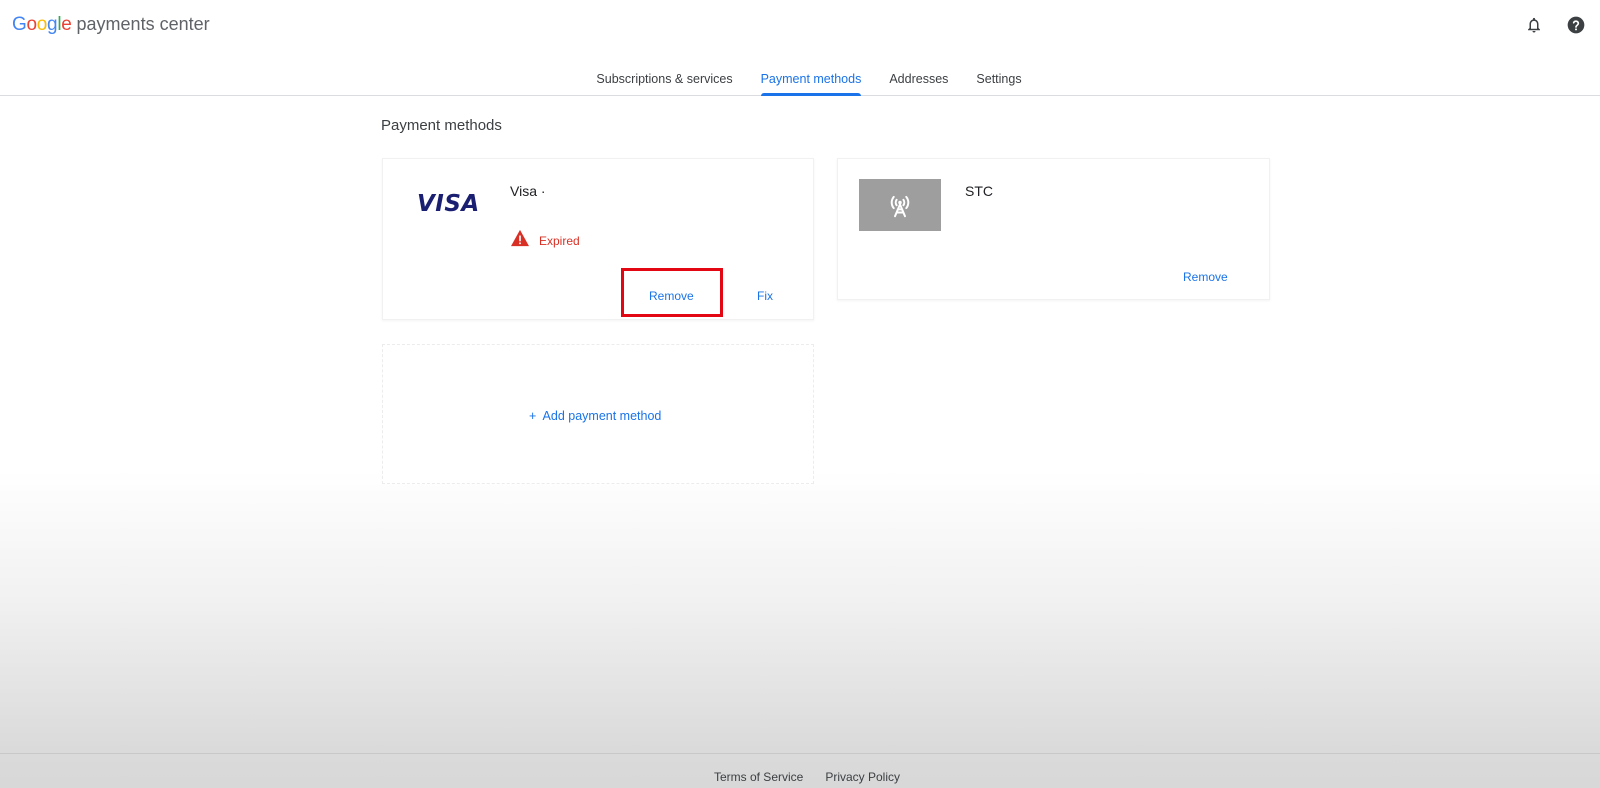 This screenshot has width=1600, height=788. Describe the element at coordinates (528, 191) in the screenshot. I see `payment-method-name: Visa ·` at that location.